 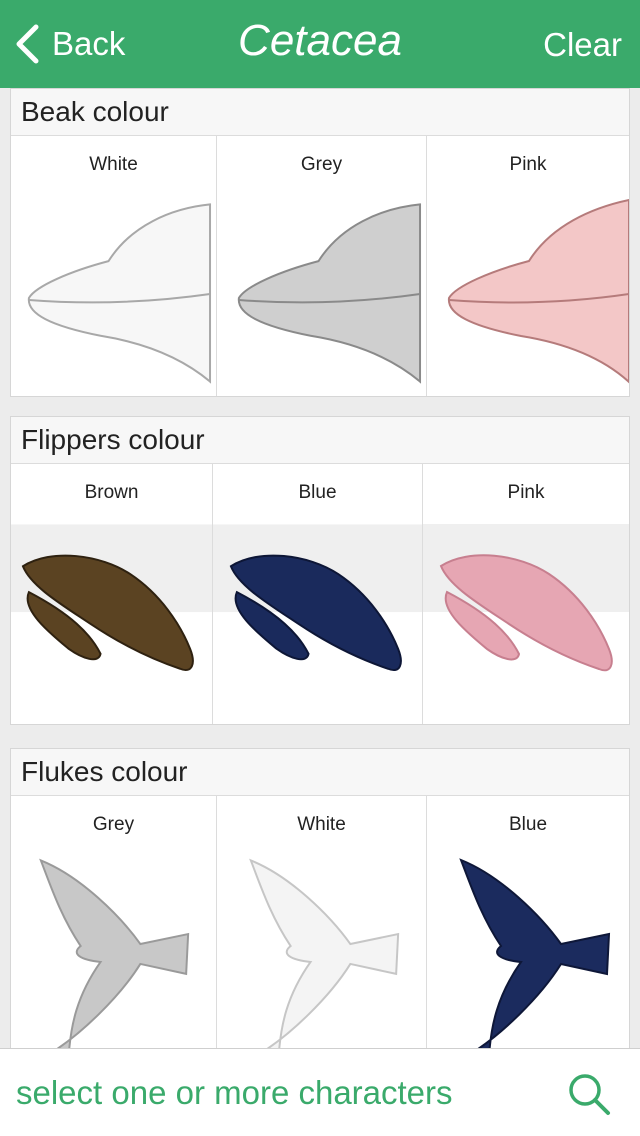 What do you see at coordinates (538, 291) in the screenshot?
I see `beak-pink-image` at bounding box center [538, 291].